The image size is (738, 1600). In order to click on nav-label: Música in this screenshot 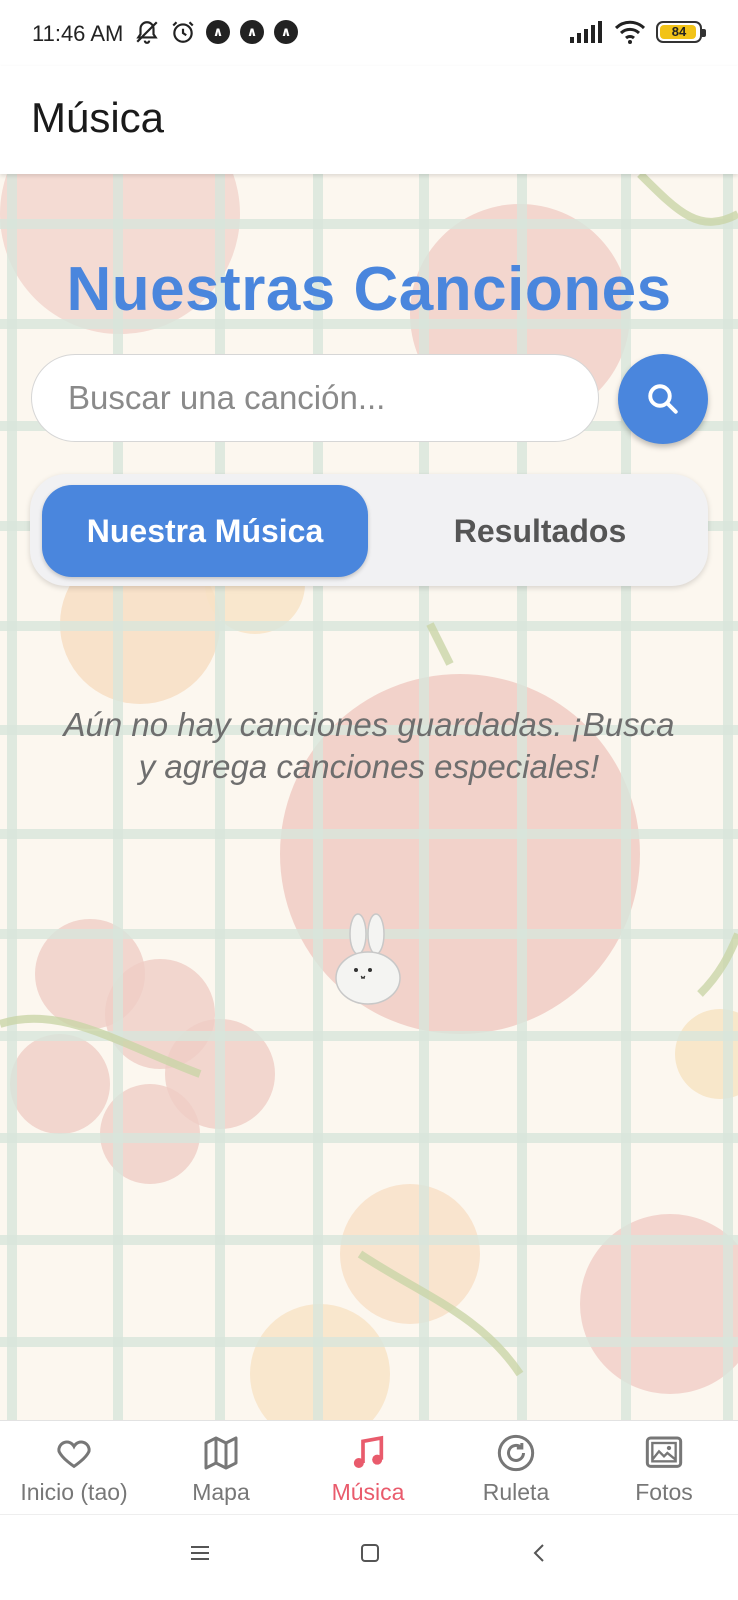, I will do `click(368, 1492)`.